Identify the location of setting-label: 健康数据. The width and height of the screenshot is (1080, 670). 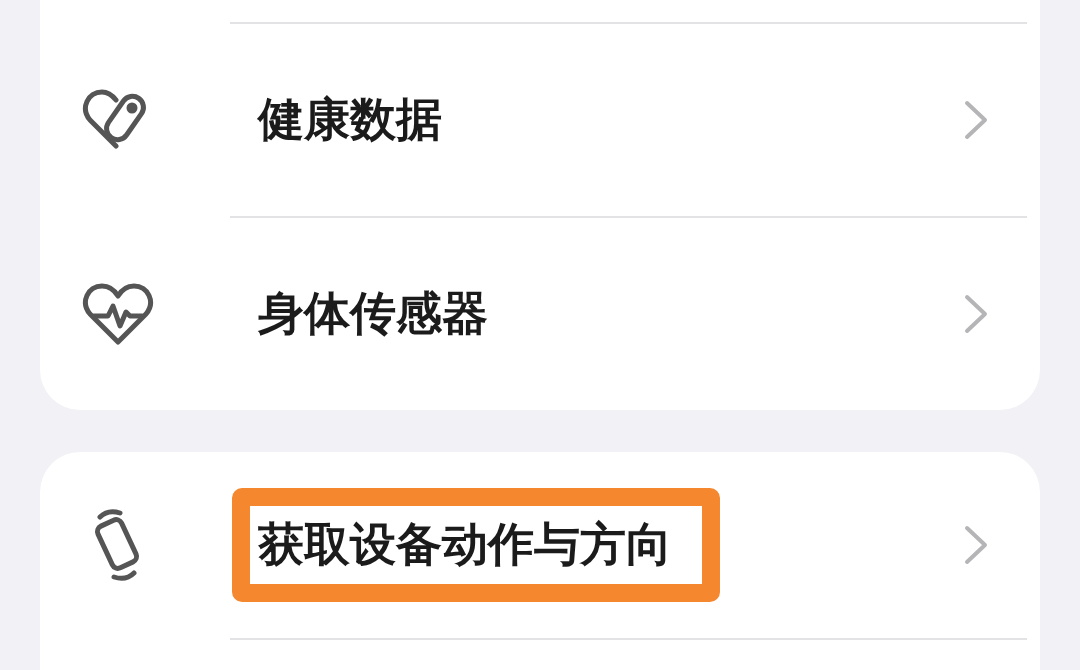
(350, 120).